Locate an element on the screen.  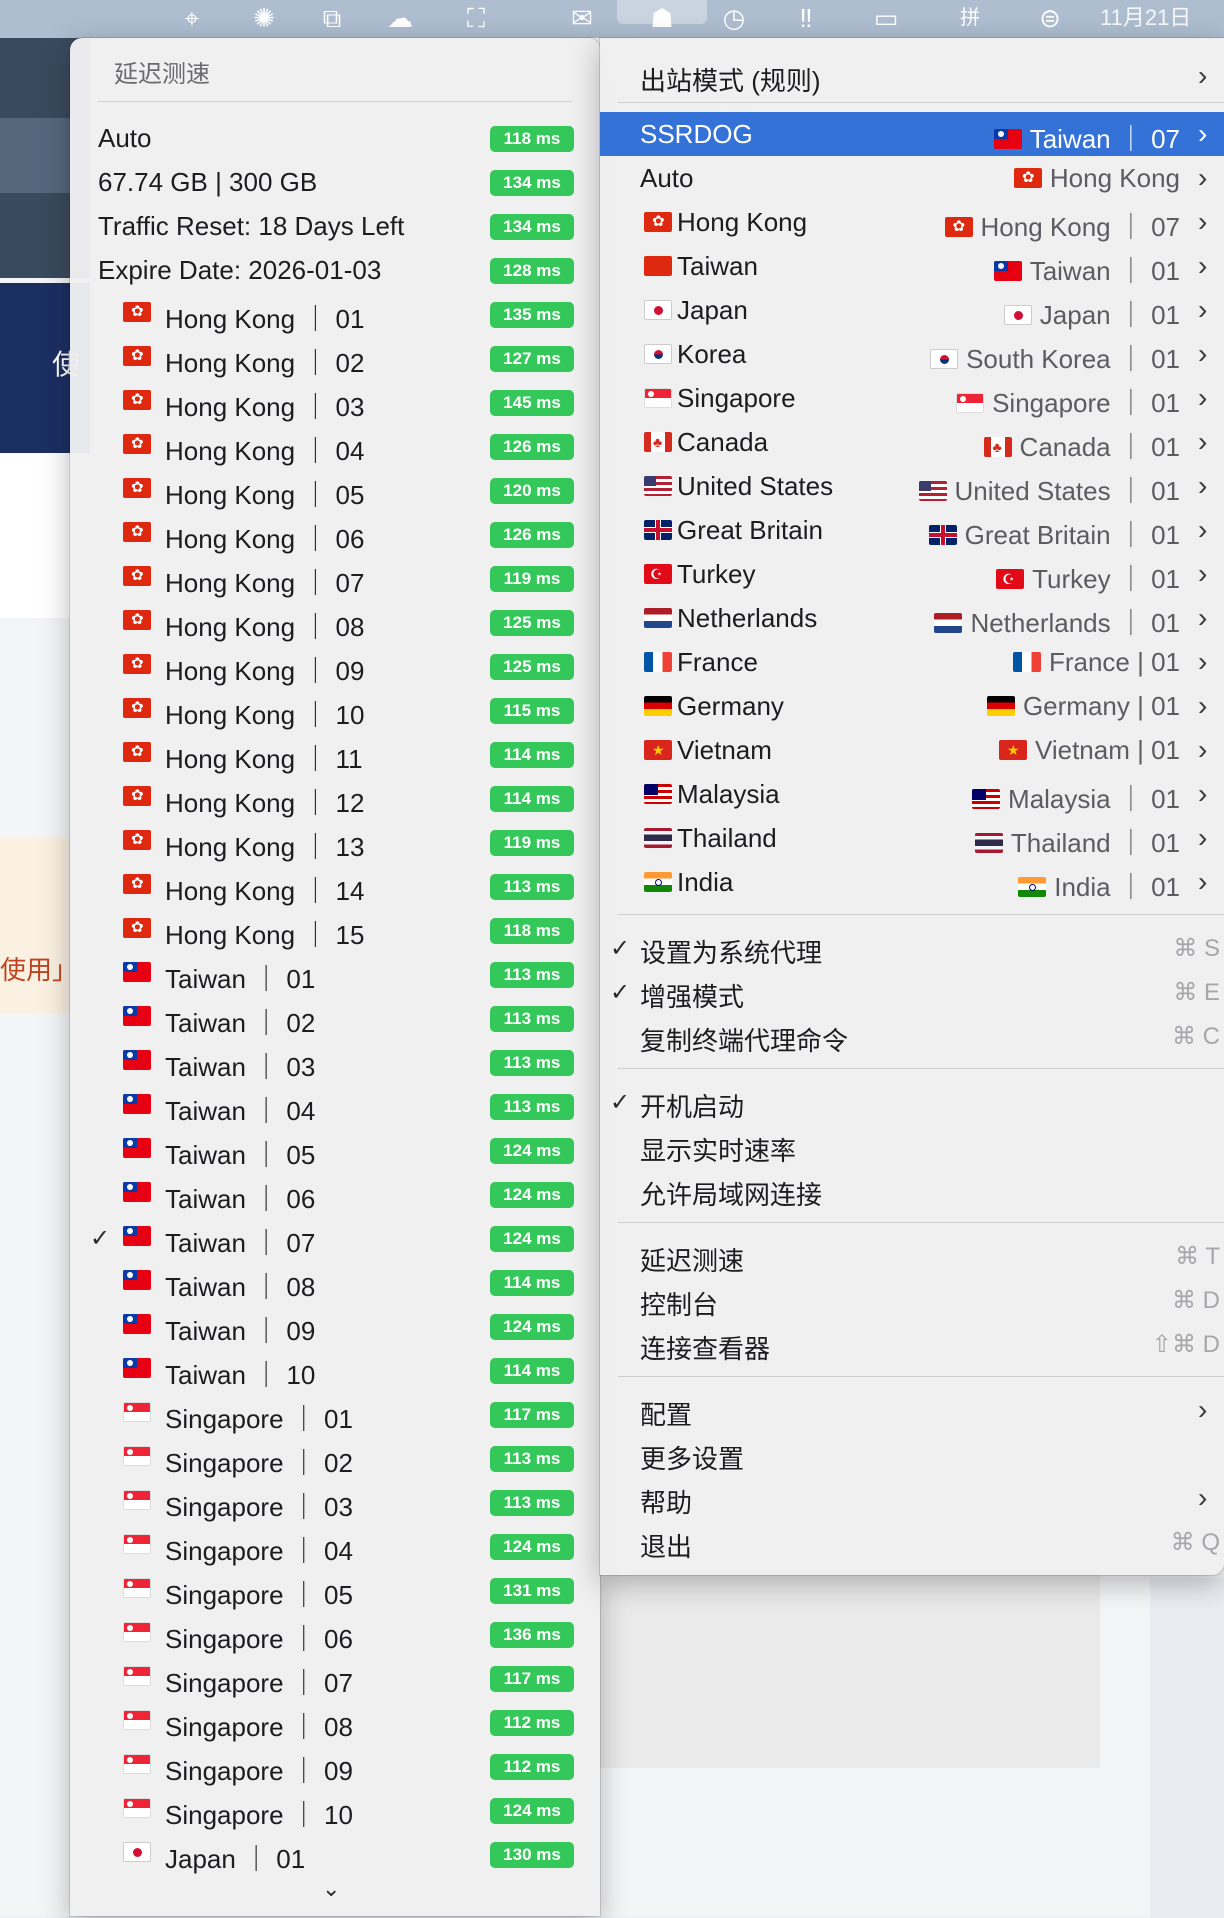
proxy-node-item: Hong Kong ｜ 11 114 ms is located at coordinates (335, 754).